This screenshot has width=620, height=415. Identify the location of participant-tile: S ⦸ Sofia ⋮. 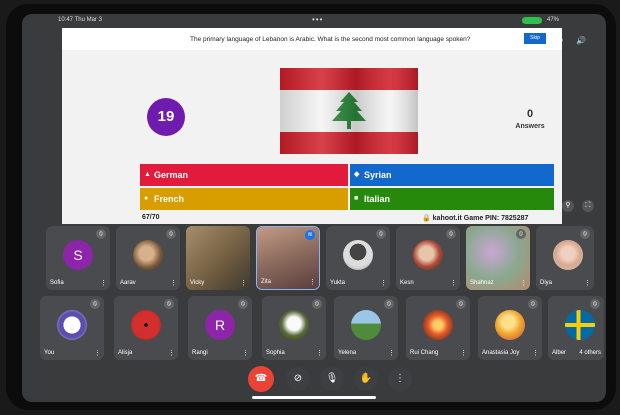
(78, 258).